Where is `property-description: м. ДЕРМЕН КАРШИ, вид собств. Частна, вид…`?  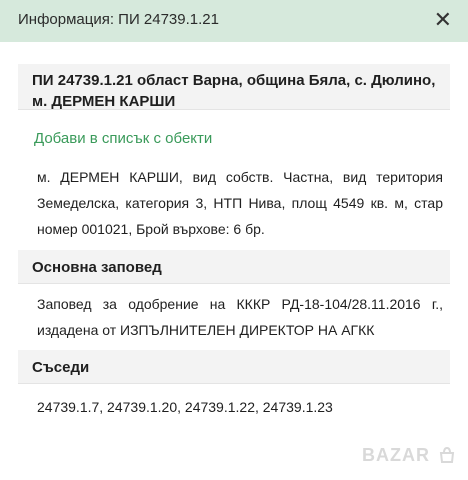
property-description: м. ДЕРМЕН КАРШИ, вид собств. Частна, вид… is located at coordinates (240, 203).